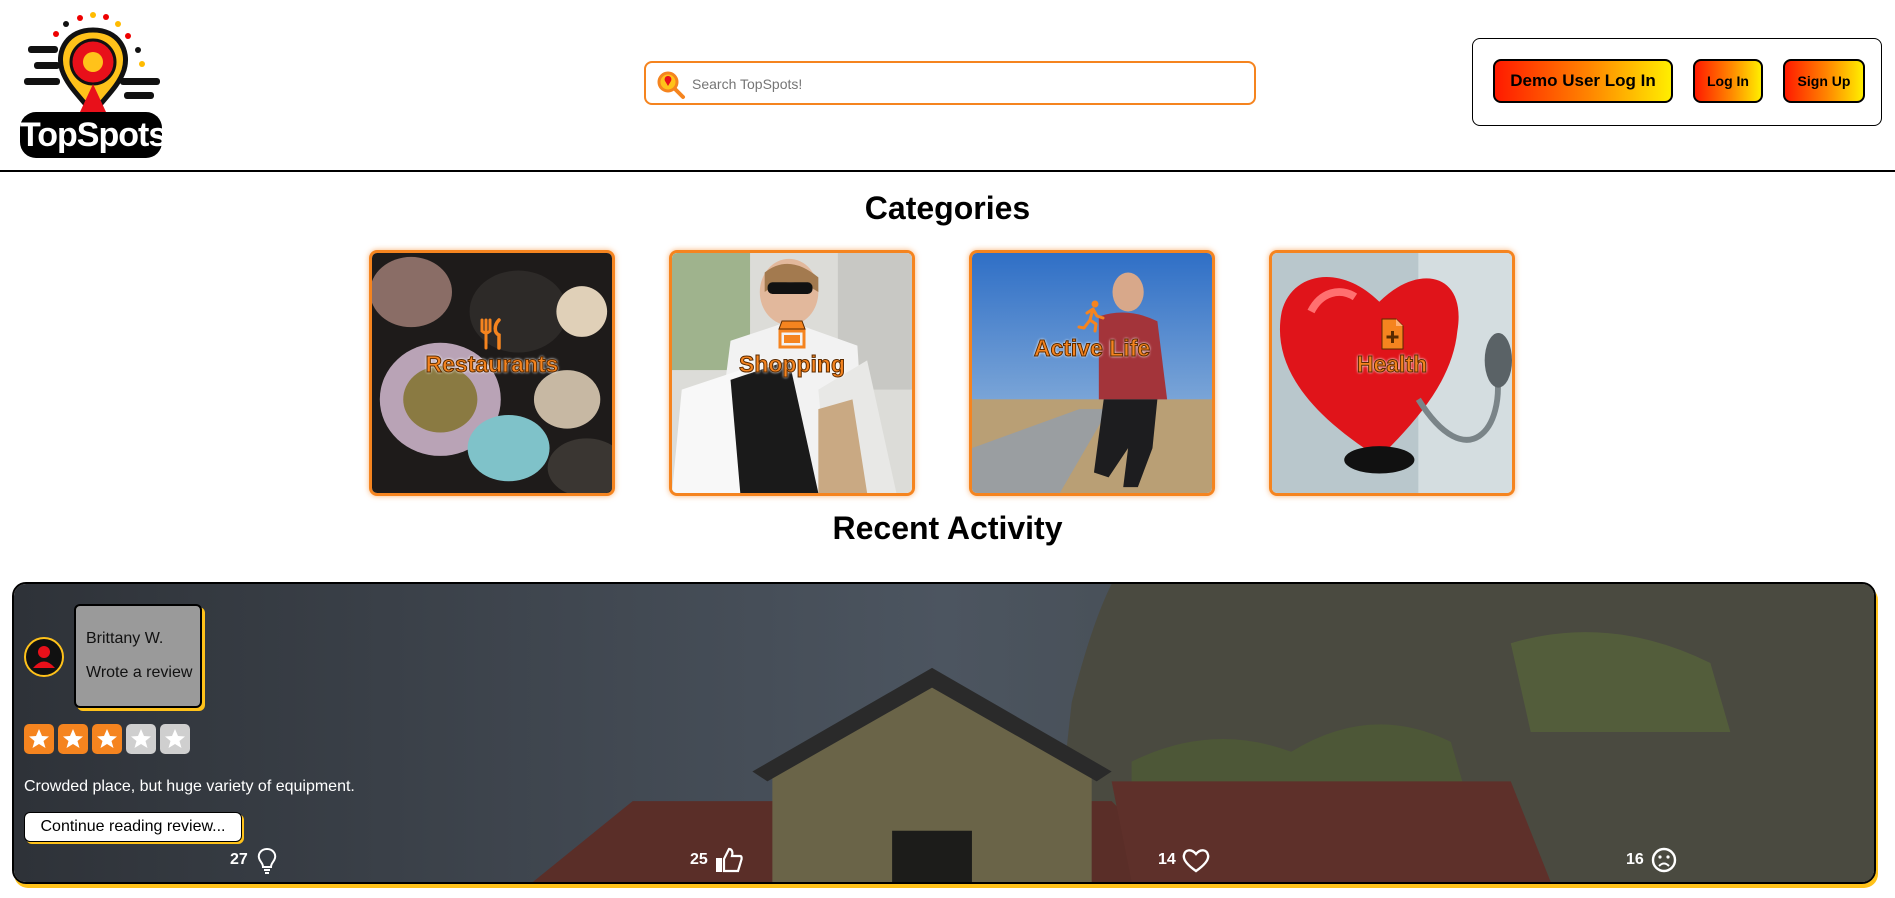 This screenshot has width=1895, height=898. What do you see at coordinates (267, 860) in the screenshot?
I see `lightbulb-icon` at bounding box center [267, 860].